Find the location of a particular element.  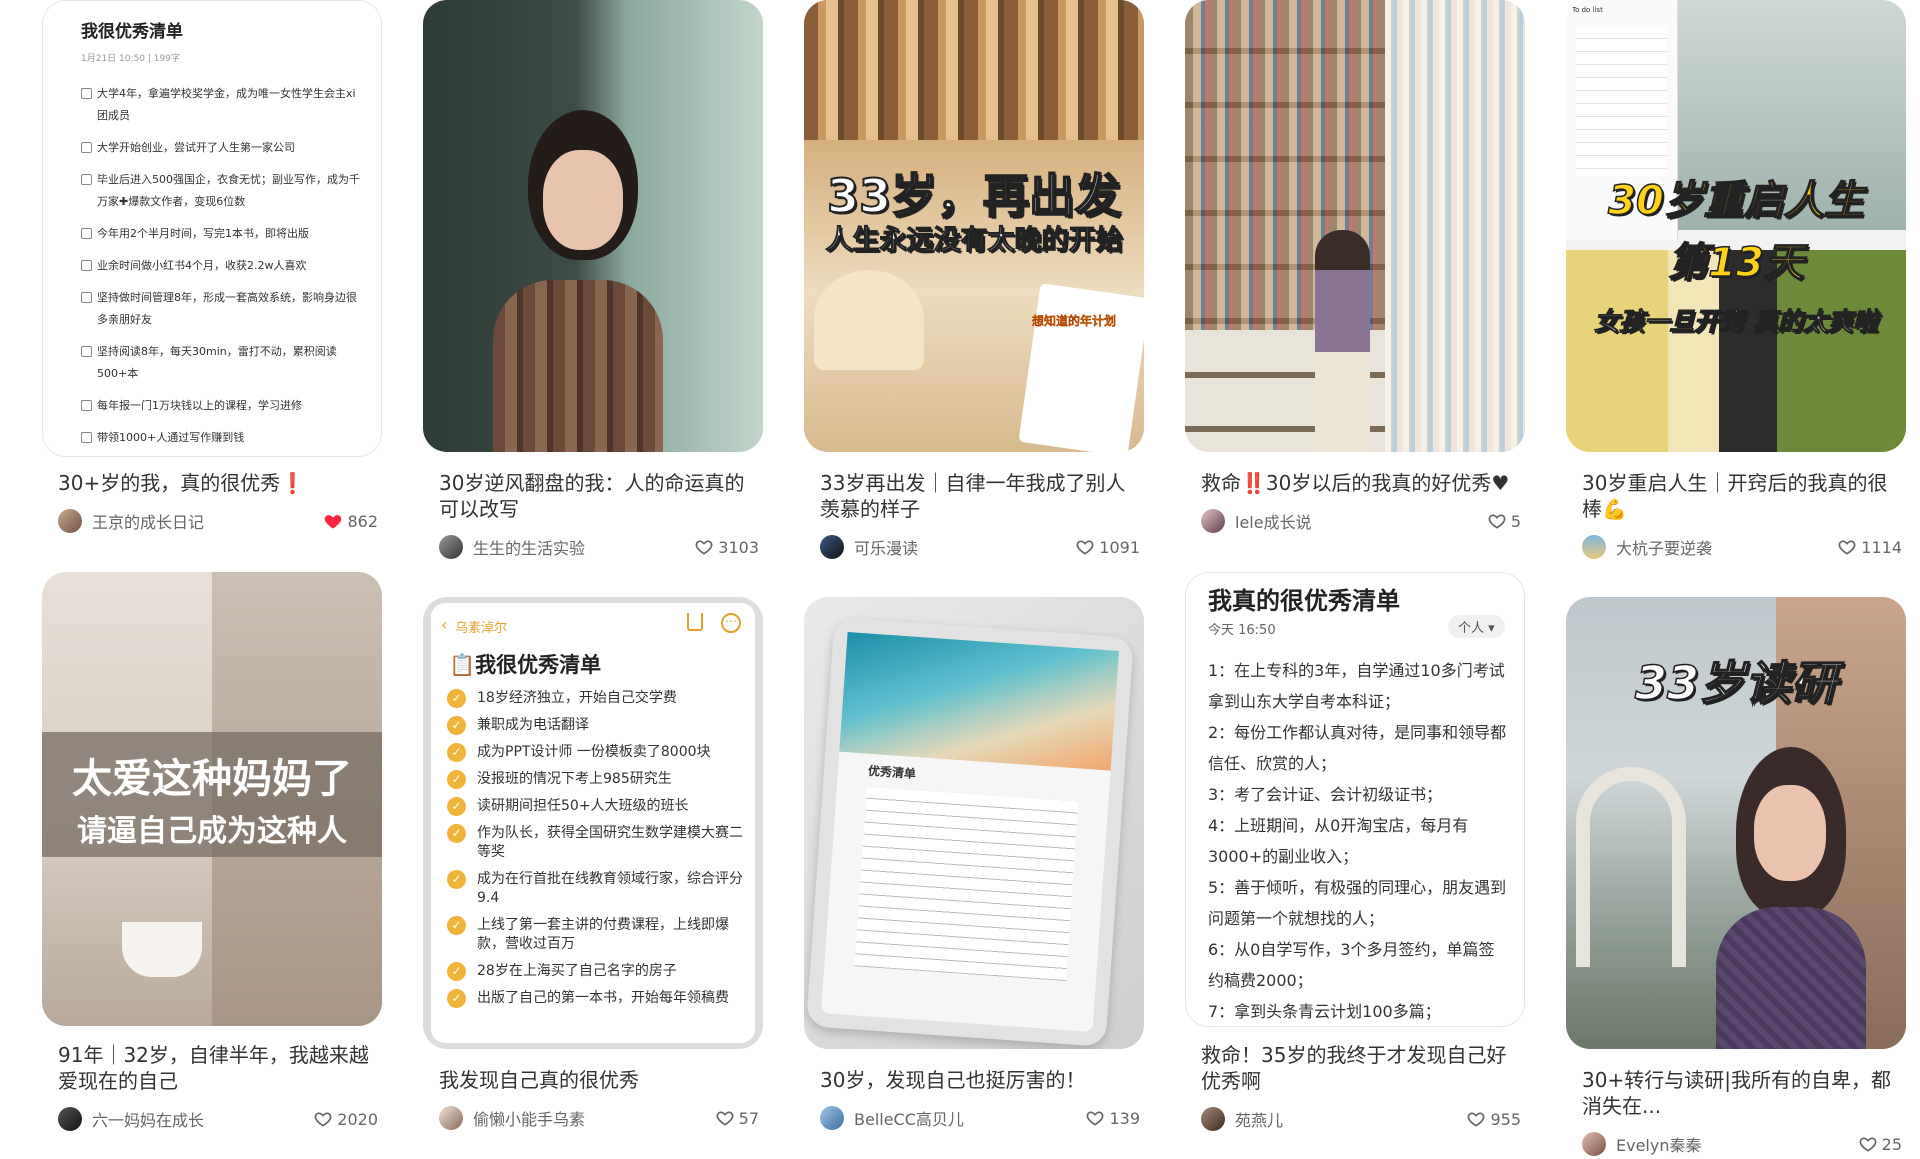

note-meta: Evelyn秦秦 25 is located at coordinates (1742, 1144).